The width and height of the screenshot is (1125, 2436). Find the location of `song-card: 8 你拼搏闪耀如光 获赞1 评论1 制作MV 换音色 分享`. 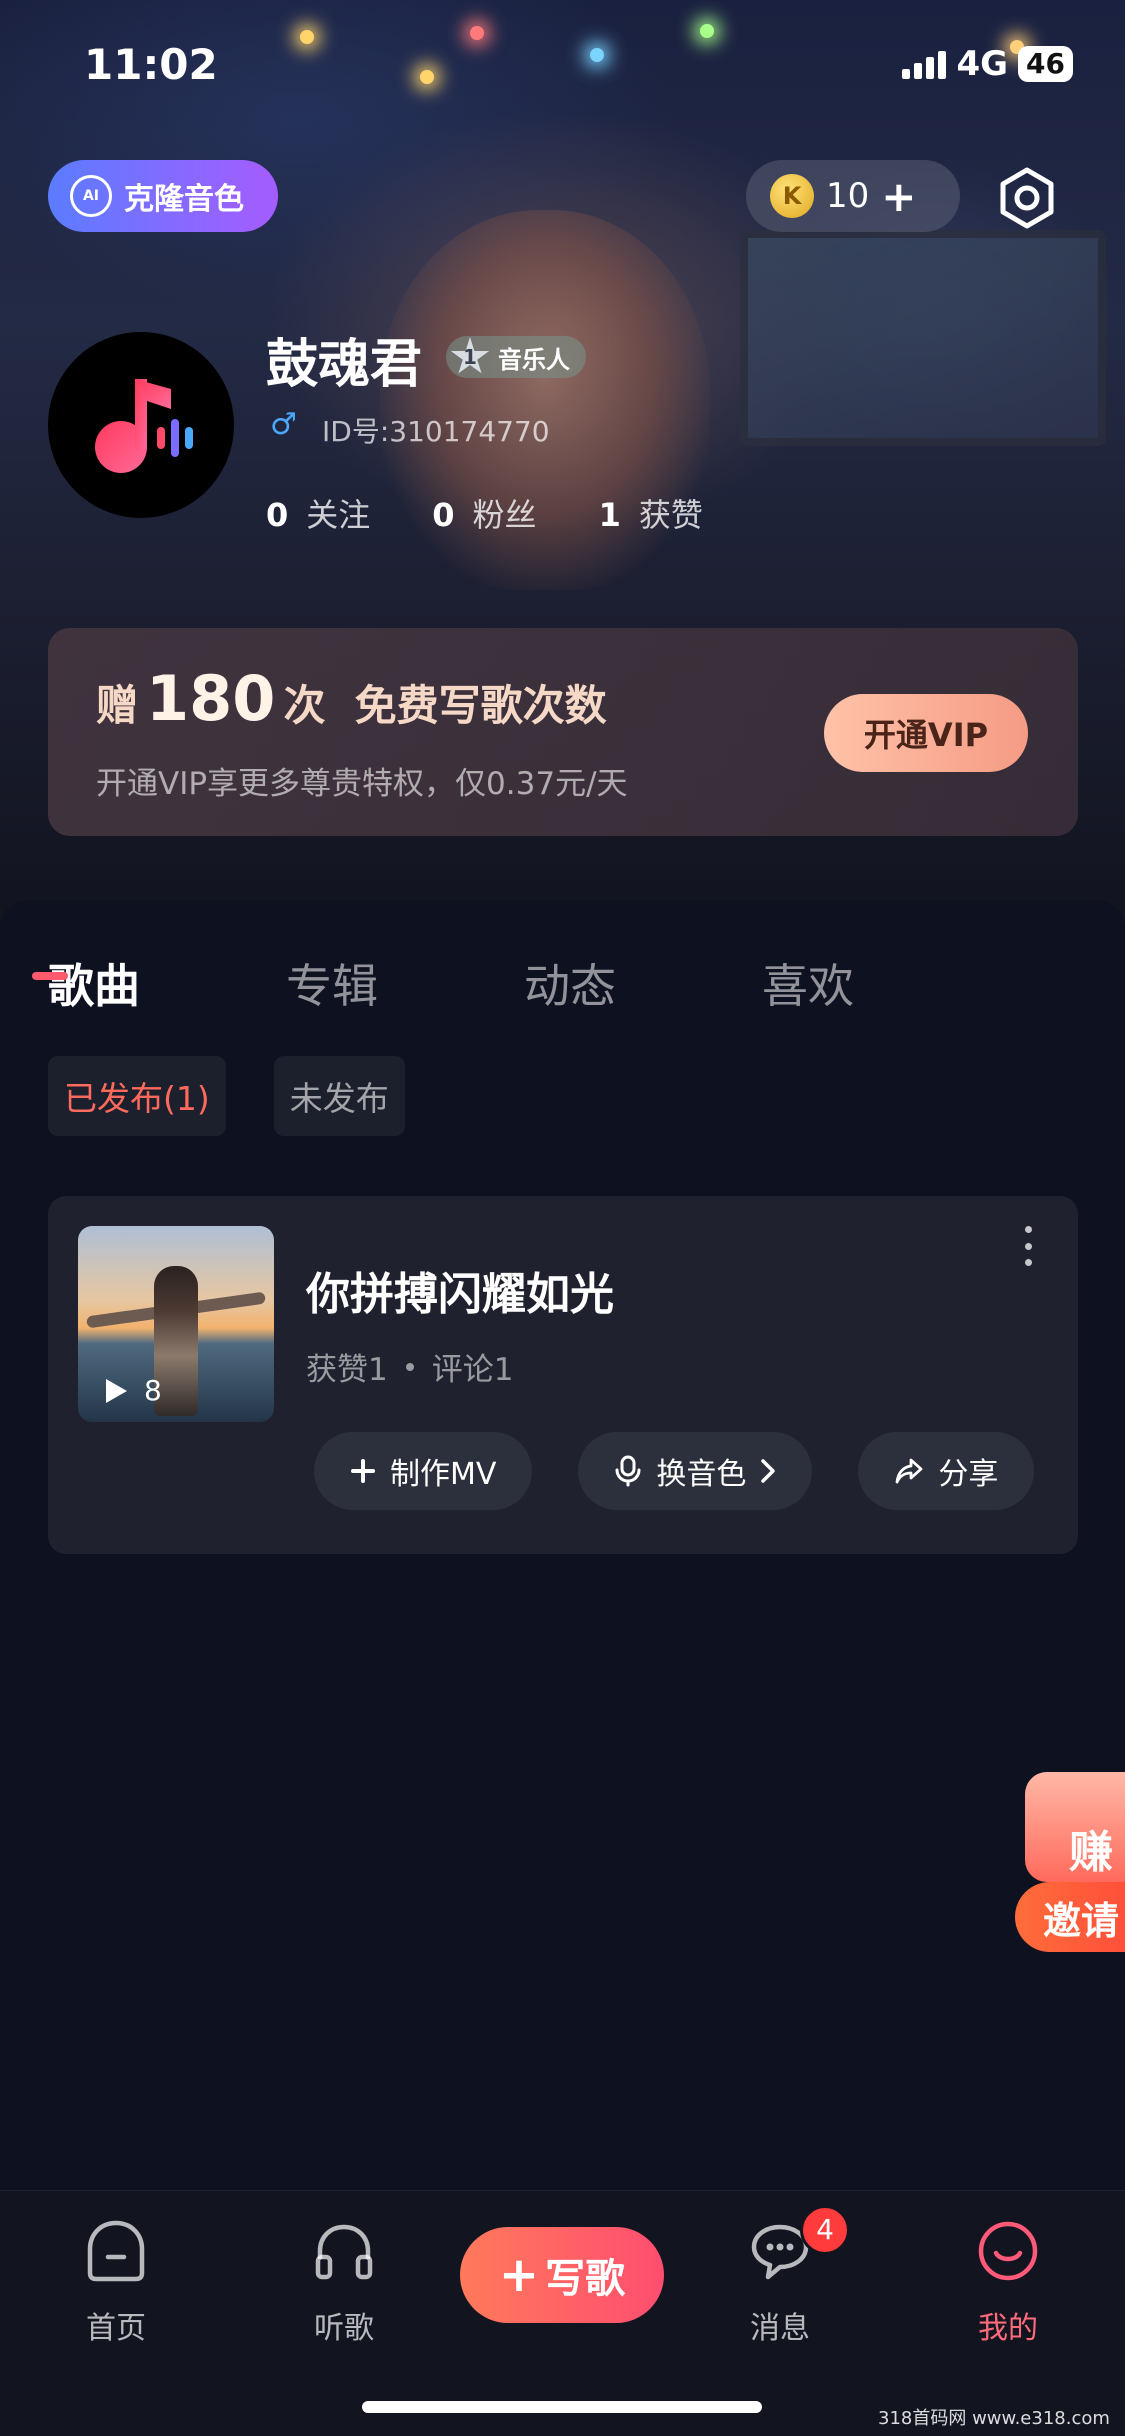

song-card: 8 你拼搏闪耀如光 获赞1 评论1 制作MV 换音色 分享 is located at coordinates (563, 1375).